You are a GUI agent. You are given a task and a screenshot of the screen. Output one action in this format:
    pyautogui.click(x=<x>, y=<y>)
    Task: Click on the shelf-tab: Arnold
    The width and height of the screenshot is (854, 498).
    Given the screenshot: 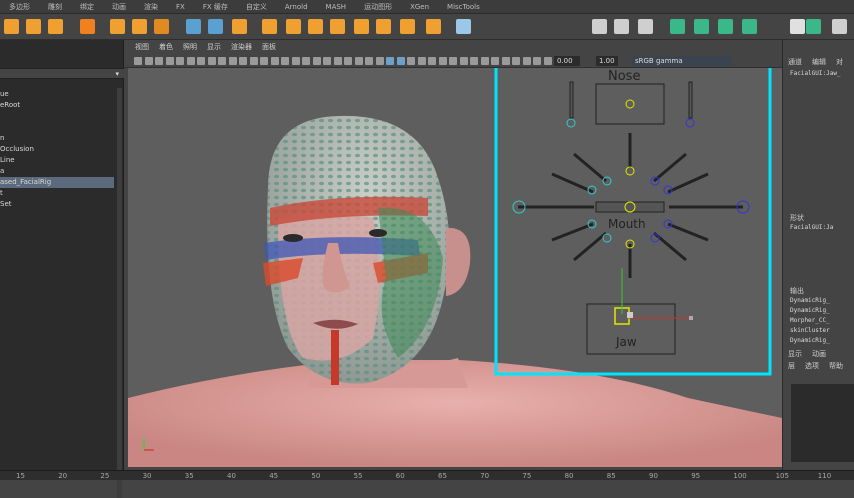 What is the action you would take?
    pyautogui.click(x=296, y=7)
    